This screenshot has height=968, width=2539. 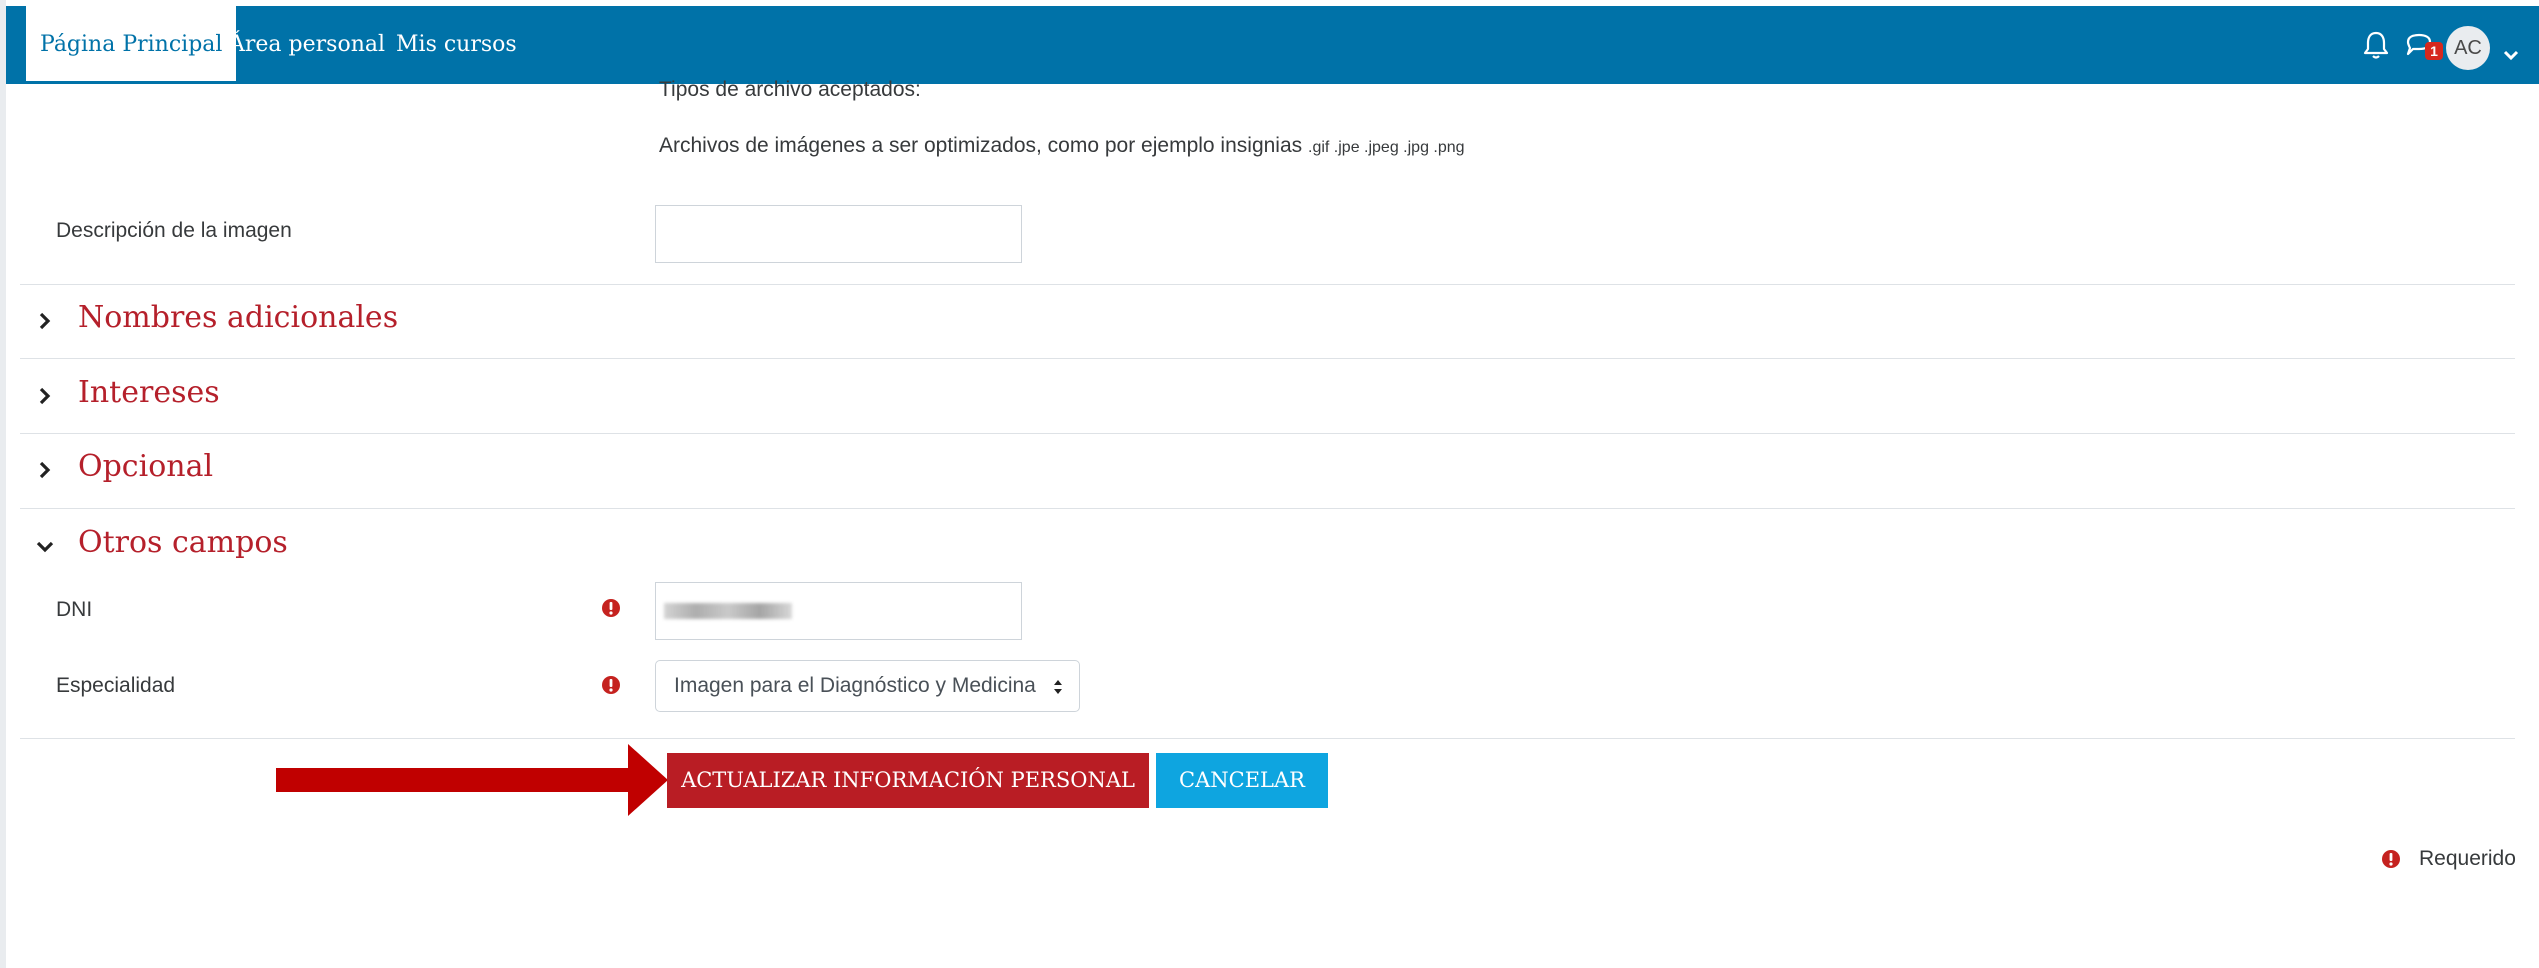 What do you see at coordinates (183, 542) in the screenshot?
I see `section-other-fields: Otros campos` at bounding box center [183, 542].